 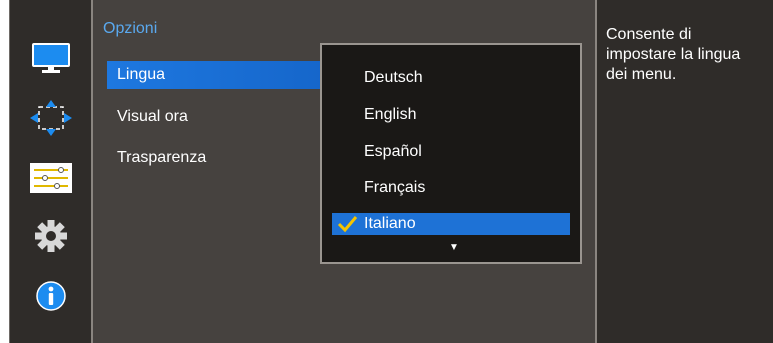 I want to click on gear-icon, so click(x=51, y=236).